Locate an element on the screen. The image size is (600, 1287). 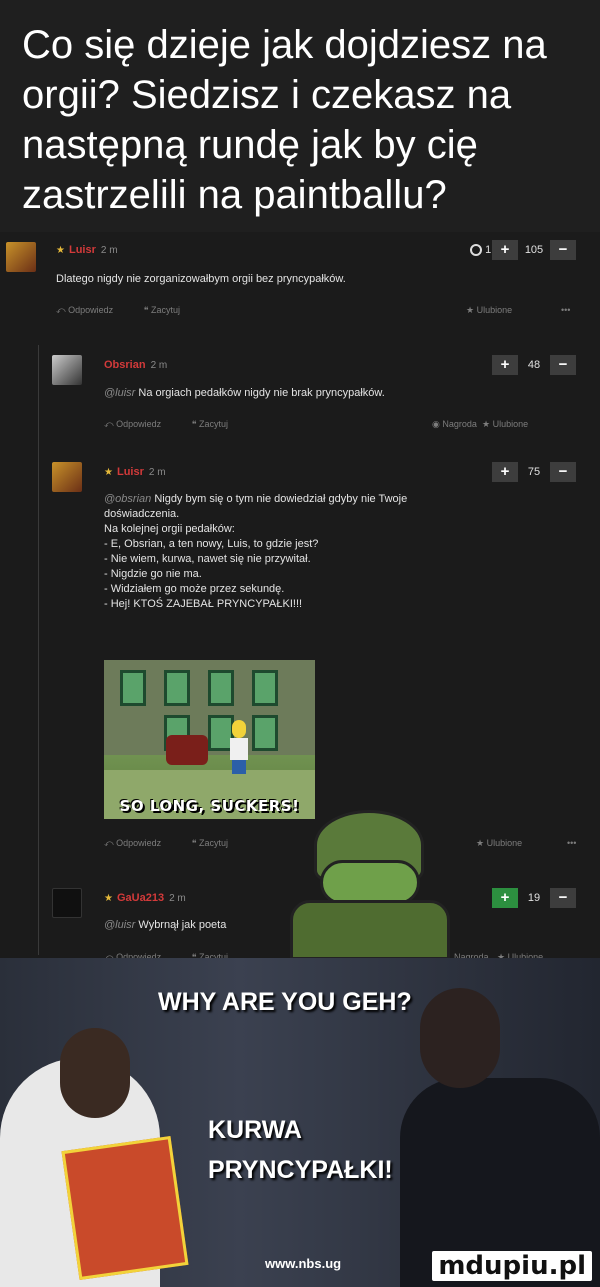
vote-box: + 105 − is located at coordinates (534, 250).